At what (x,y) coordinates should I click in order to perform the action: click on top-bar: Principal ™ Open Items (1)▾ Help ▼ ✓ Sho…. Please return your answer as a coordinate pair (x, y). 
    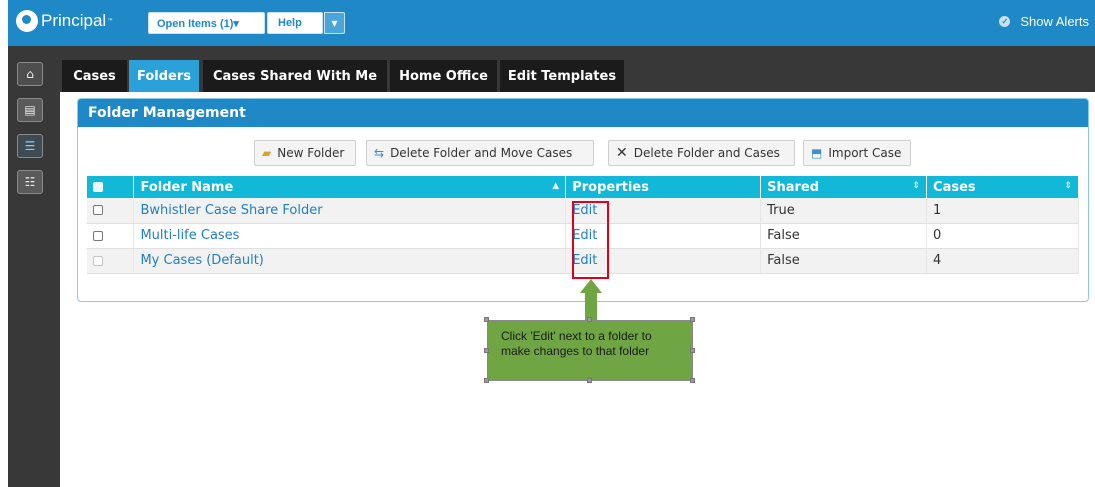
    Looking at the image, I should click on (551, 23).